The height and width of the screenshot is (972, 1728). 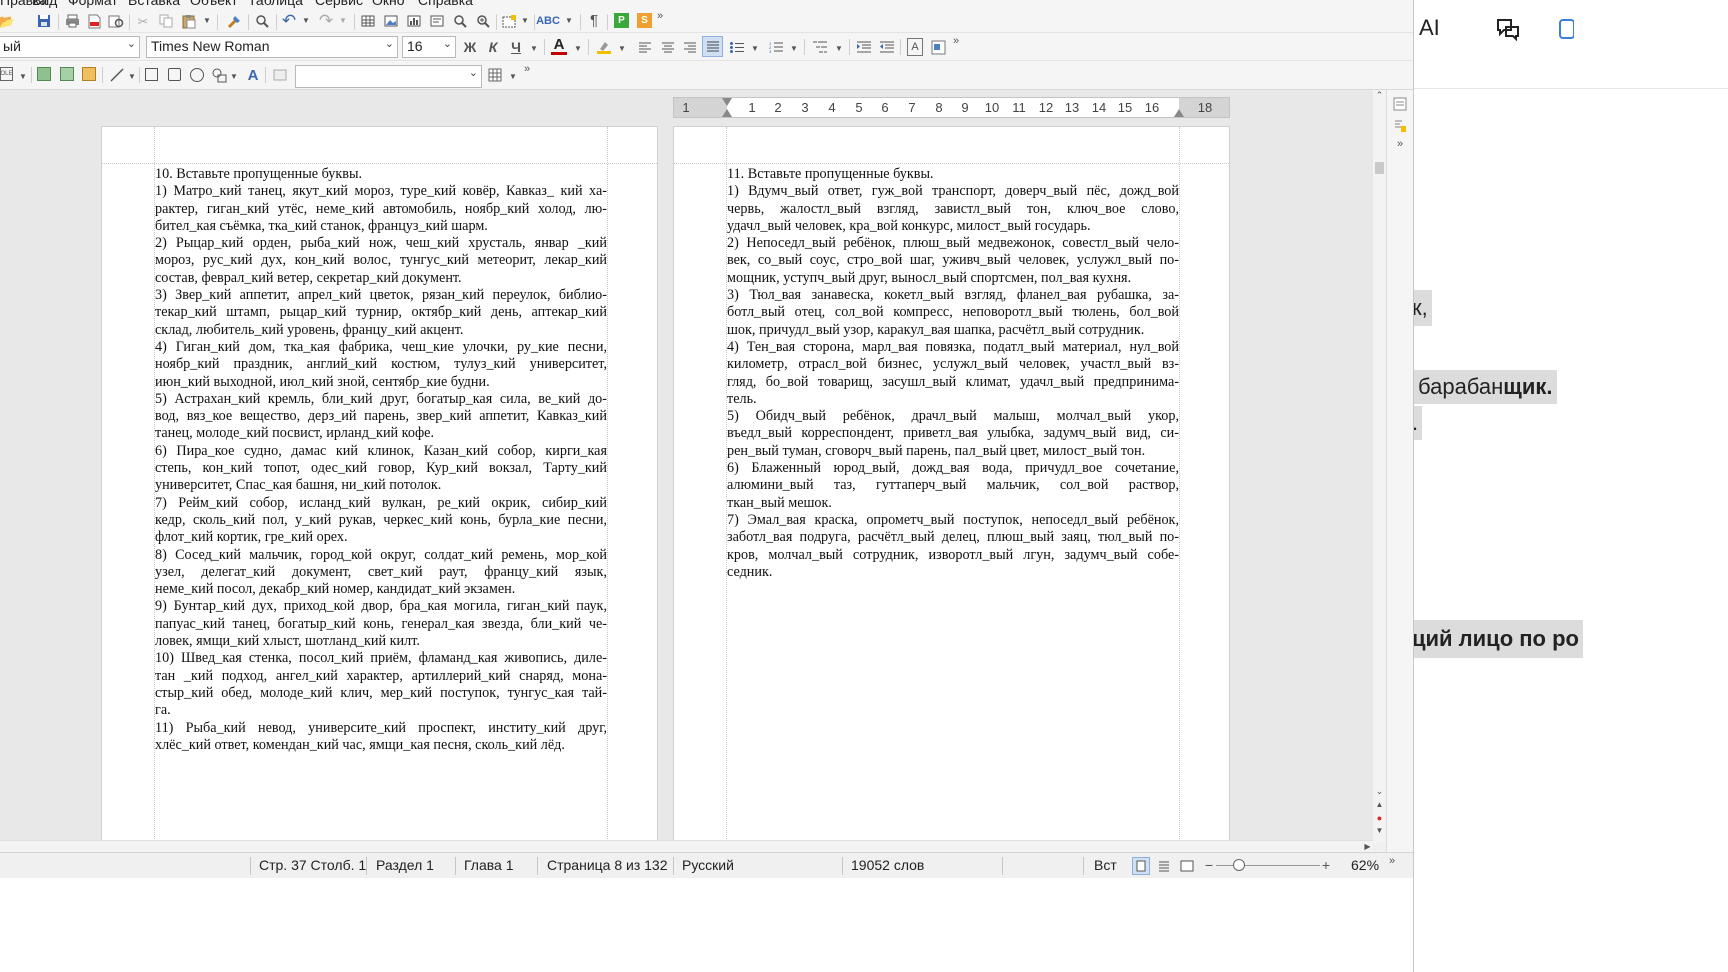 I want to click on save-icon, so click(x=44, y=21).